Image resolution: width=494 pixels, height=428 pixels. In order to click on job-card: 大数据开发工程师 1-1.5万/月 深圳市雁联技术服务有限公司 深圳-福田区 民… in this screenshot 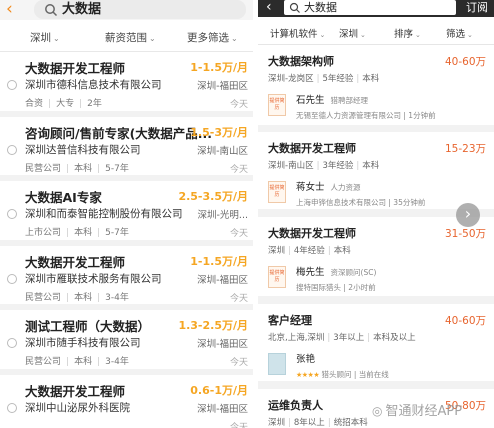, I will do `click(126, 278)`.